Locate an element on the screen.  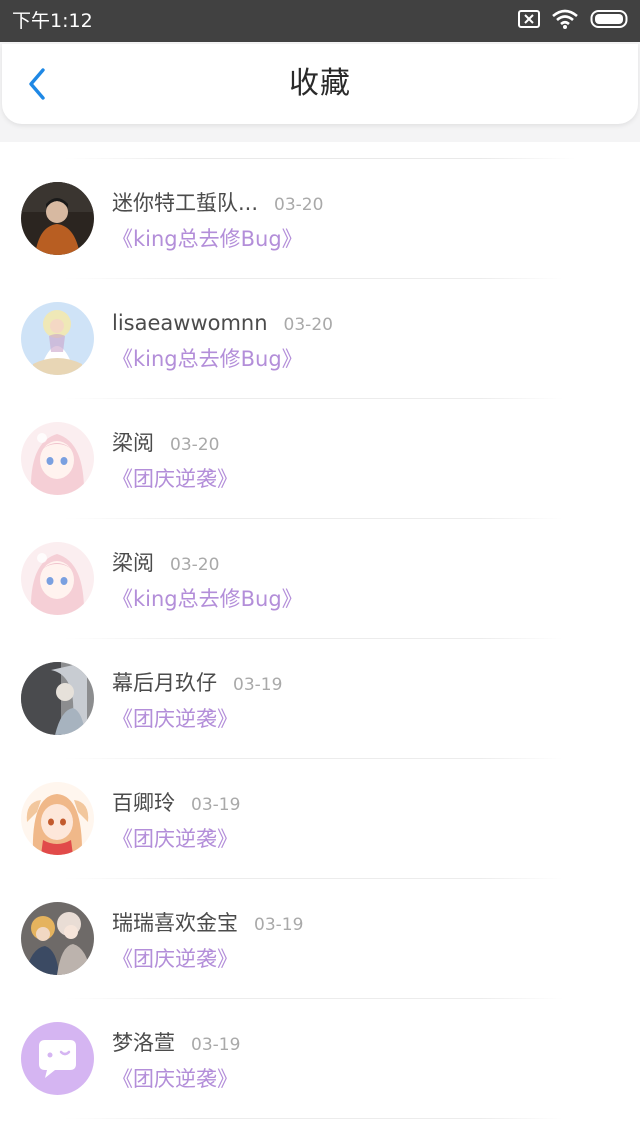
status-bar: 下午1:12 is located at coordinates (320, 21).